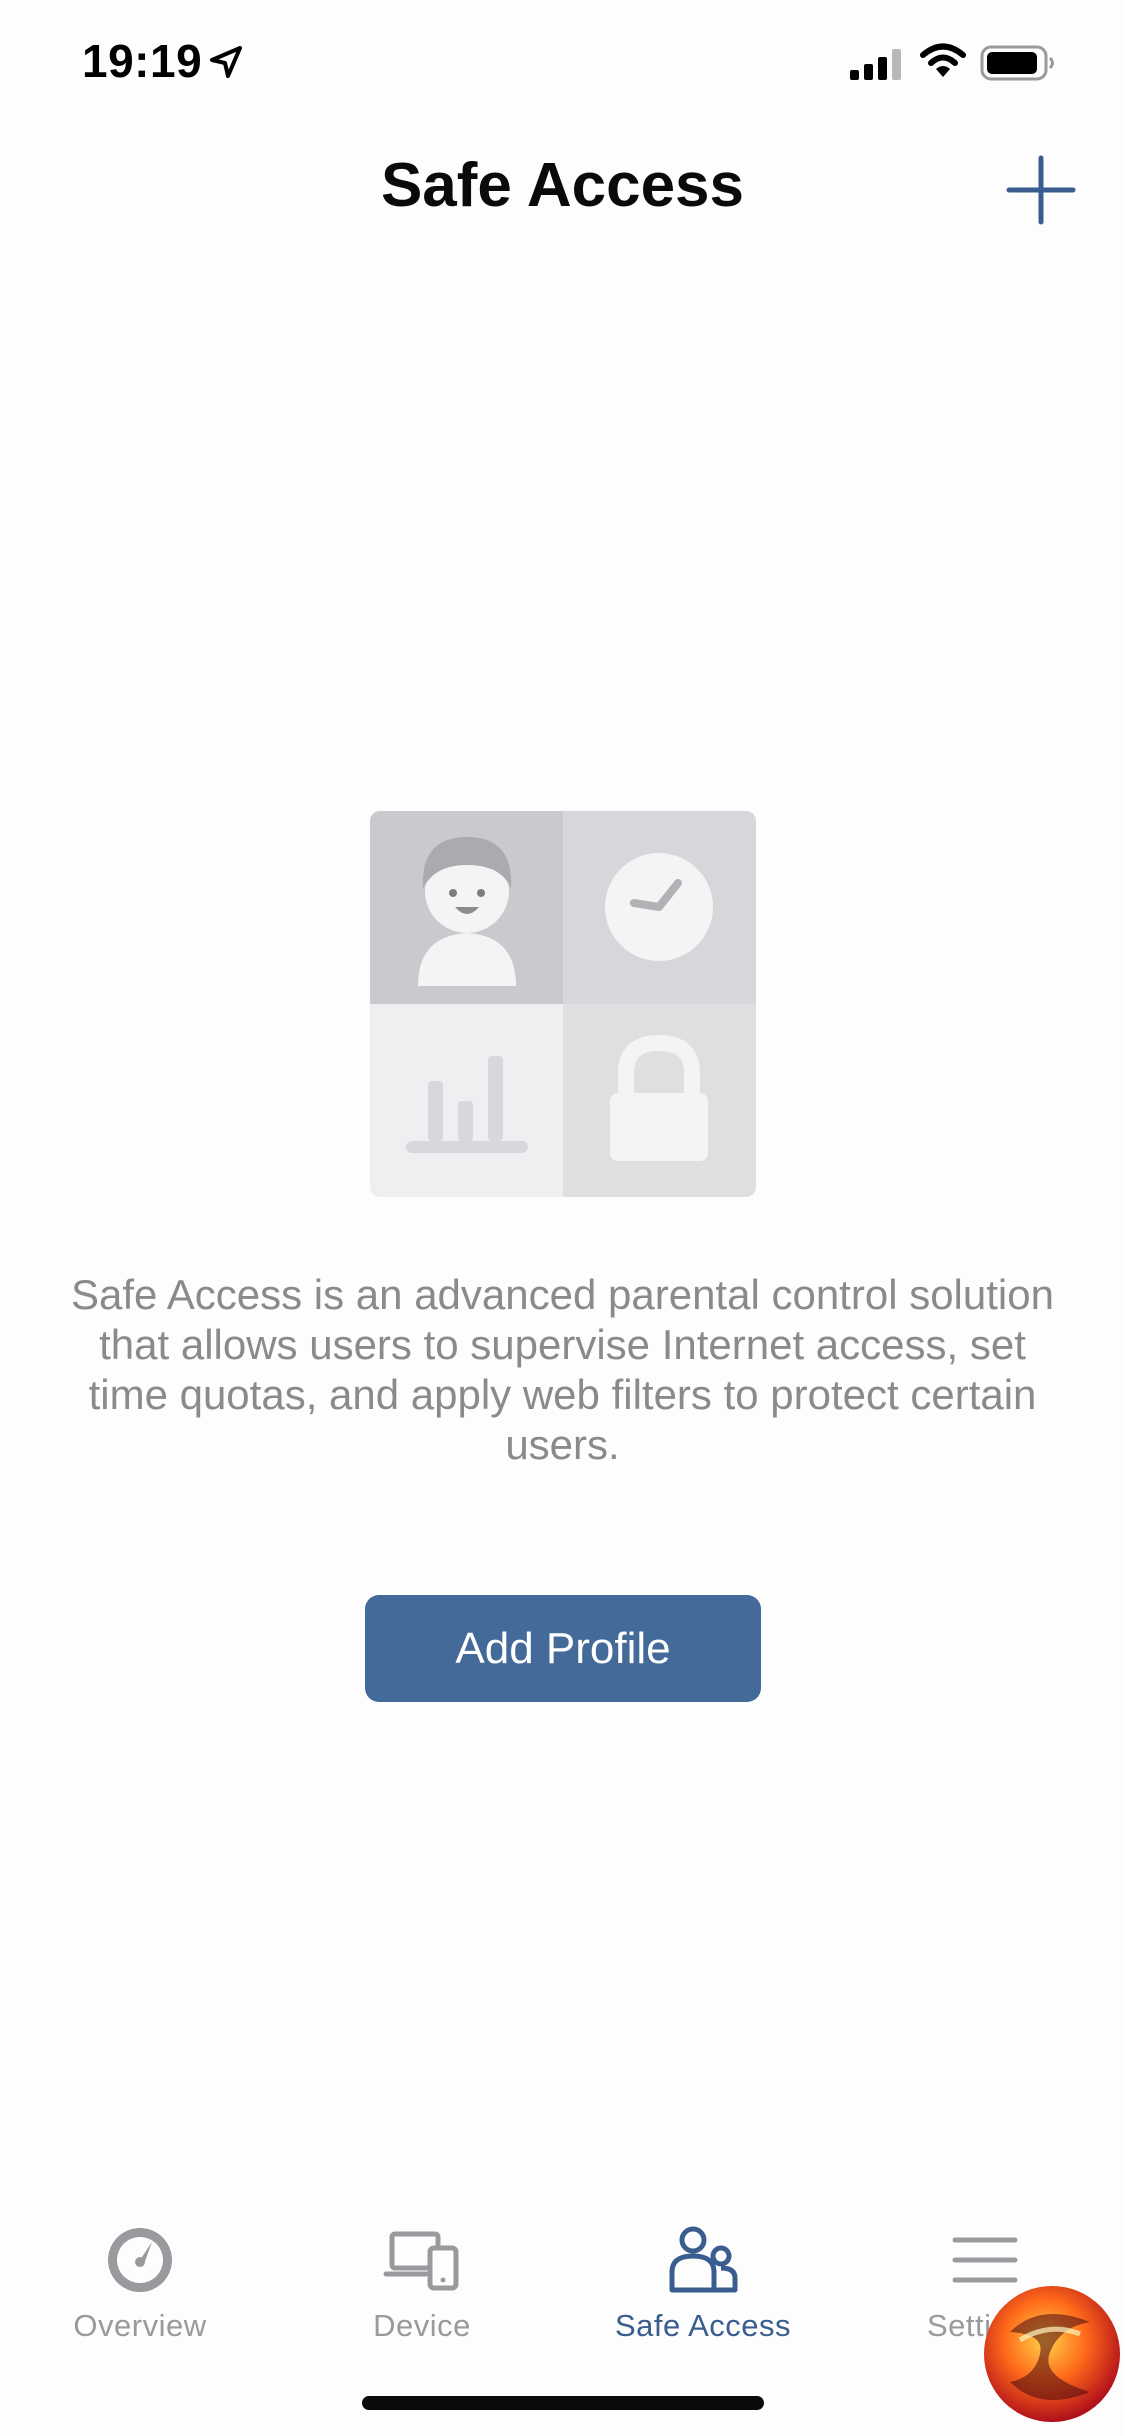 The width and height of the screenshot is (1125, 2436). I want to click on tab-safe-access: Safe Access, so click(703, 2290).